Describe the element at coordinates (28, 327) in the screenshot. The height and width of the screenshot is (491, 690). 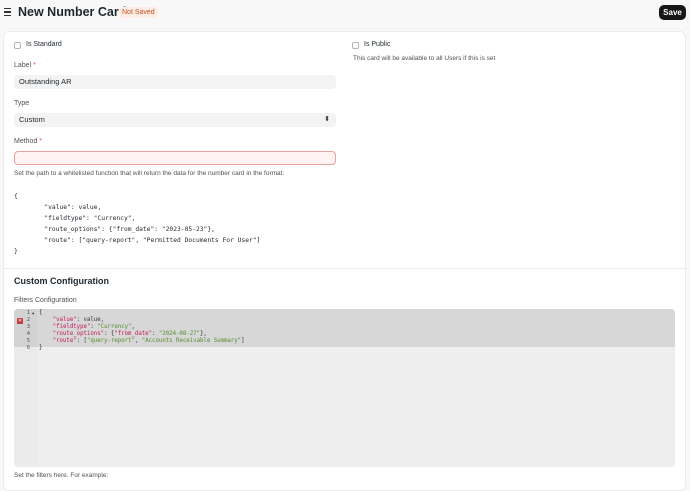
I see `line-number: 3` at that location.